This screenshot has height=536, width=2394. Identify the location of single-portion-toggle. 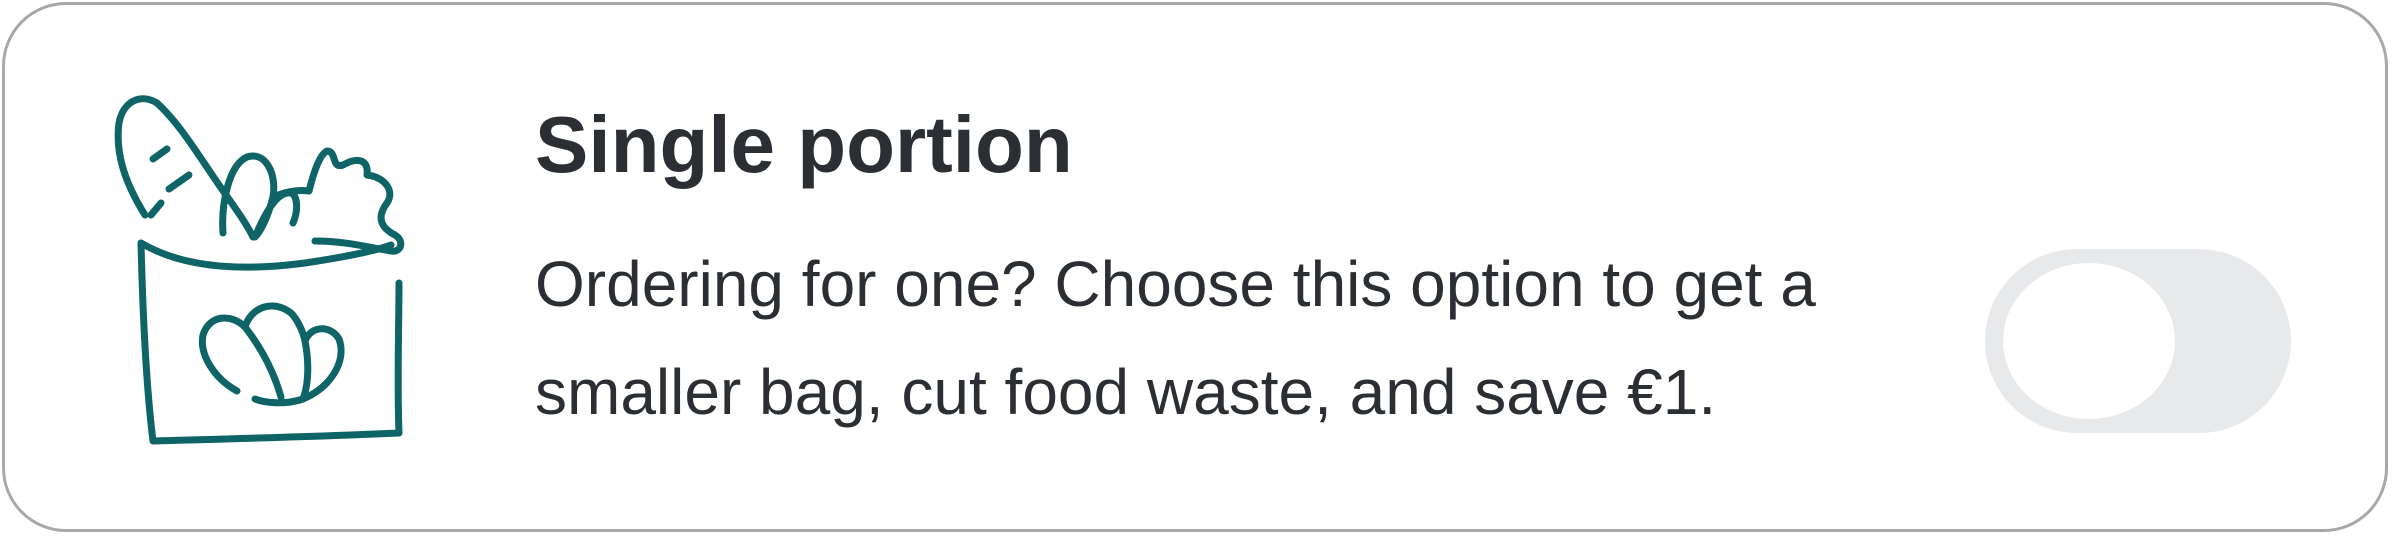
(2138, 341).